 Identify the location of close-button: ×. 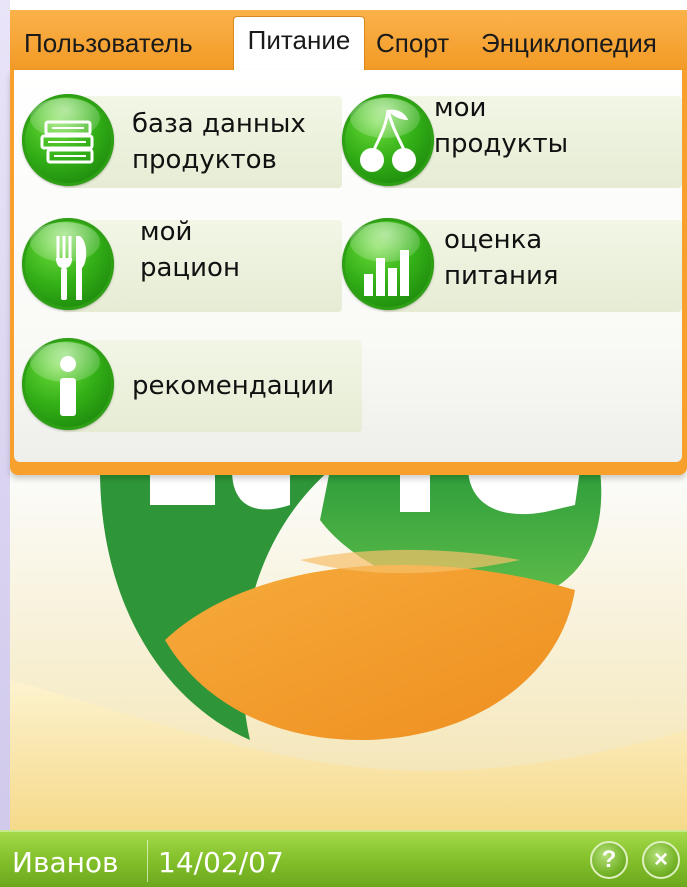
(661, 860).